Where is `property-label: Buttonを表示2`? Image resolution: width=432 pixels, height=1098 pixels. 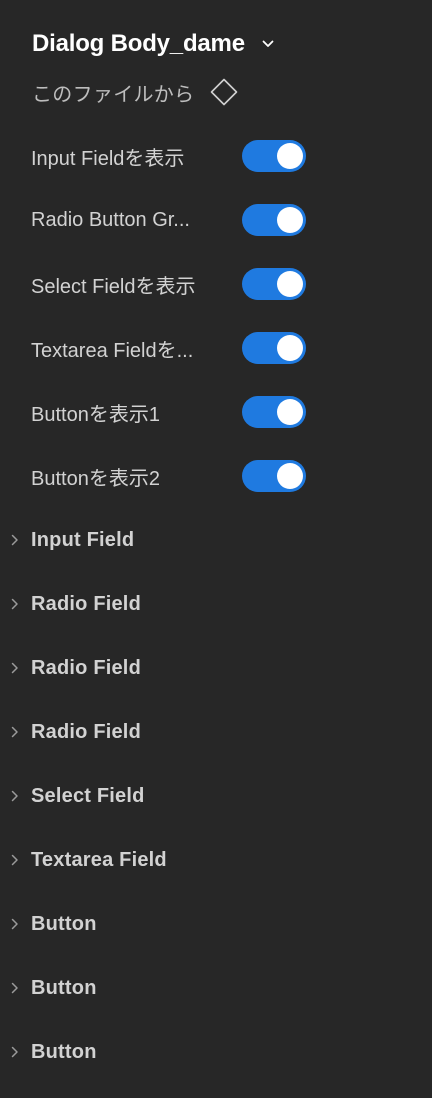
property-label: Buttonを表示2 is located at coordinates (95, 478).